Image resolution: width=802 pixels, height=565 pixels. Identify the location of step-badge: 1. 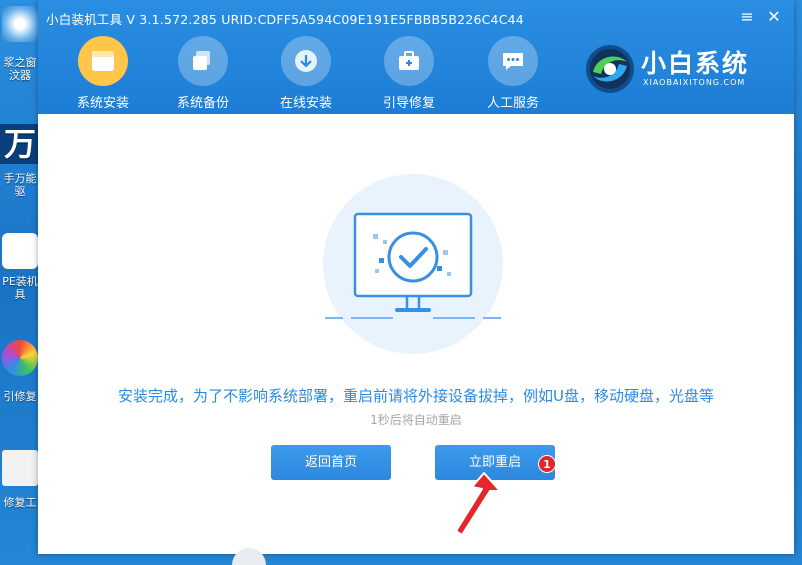
(547, 464).